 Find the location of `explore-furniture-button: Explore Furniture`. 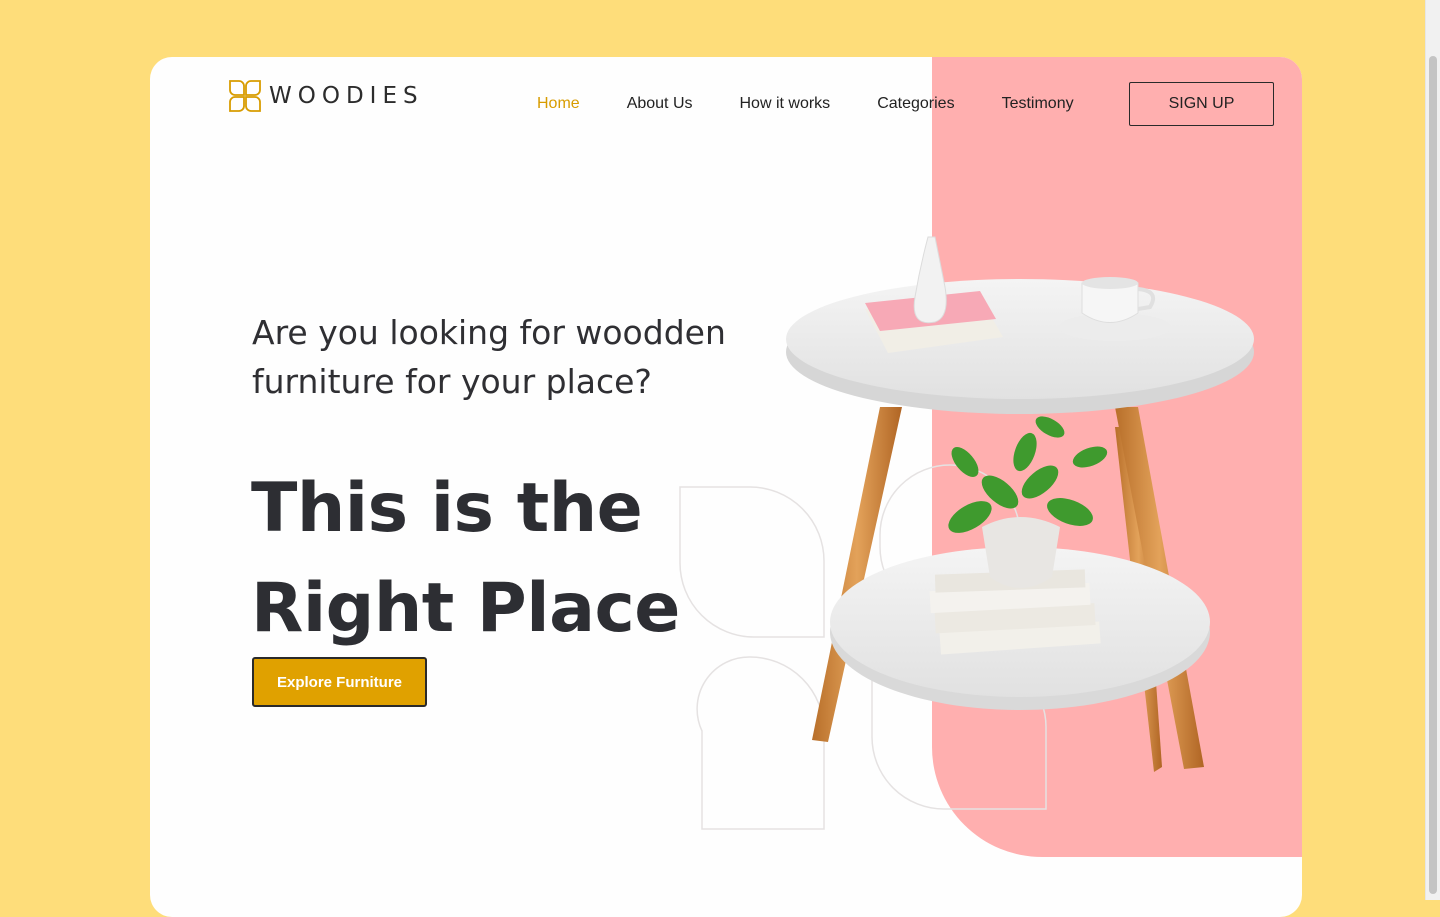

explore-furniture-button: Explore Furniture is located at coordinates (339, 682).